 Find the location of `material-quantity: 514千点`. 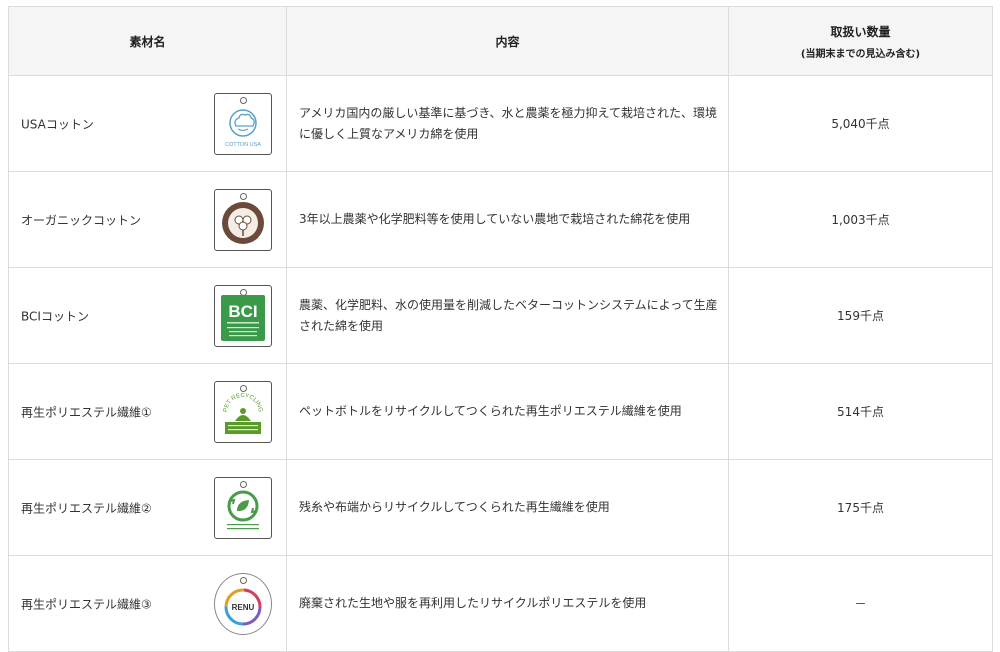

material-quantity: 514千点 is located at coordinates (860, 411).